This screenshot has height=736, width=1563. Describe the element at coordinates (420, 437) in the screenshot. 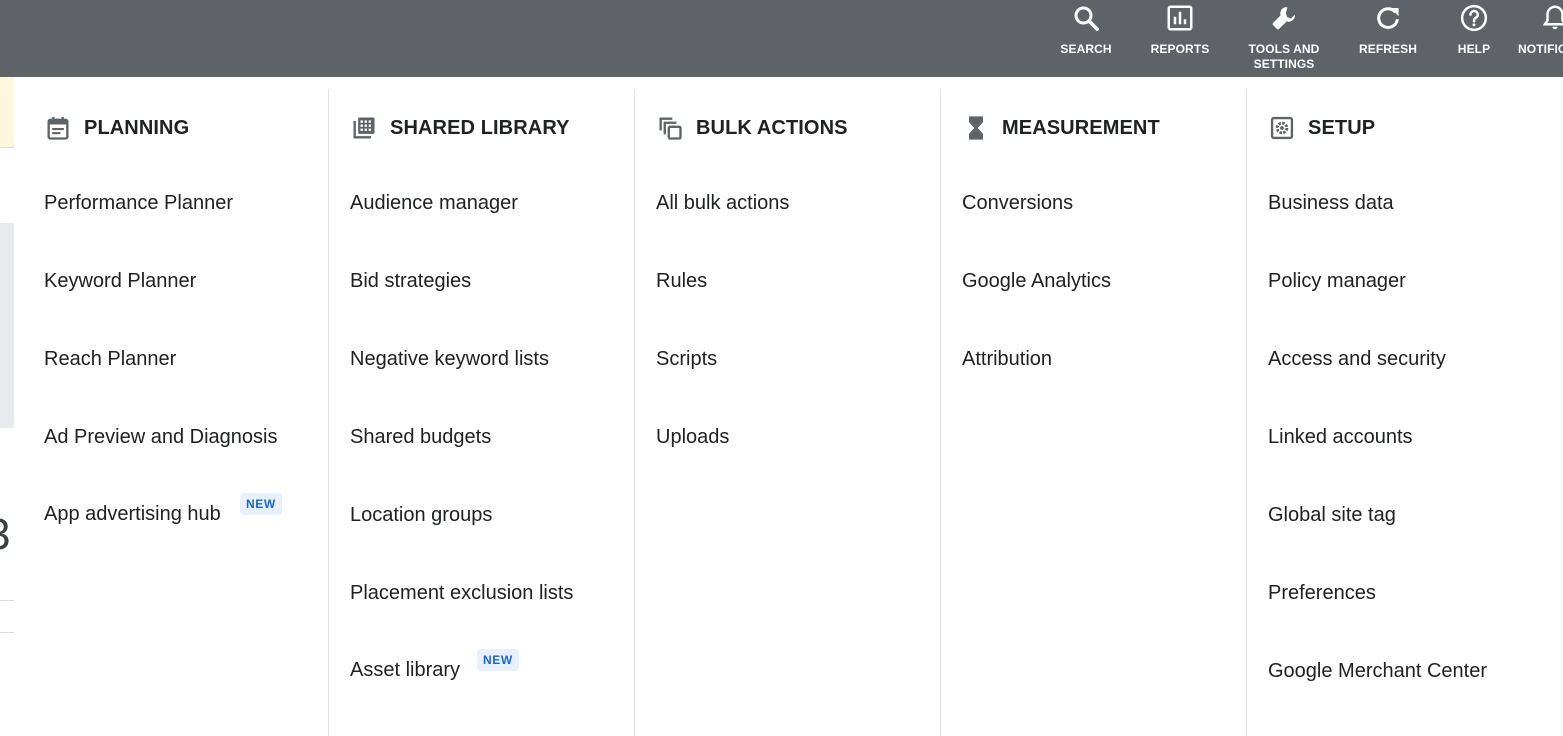

I see `menu-item-shared-budgets: Shared budgets` at that location.